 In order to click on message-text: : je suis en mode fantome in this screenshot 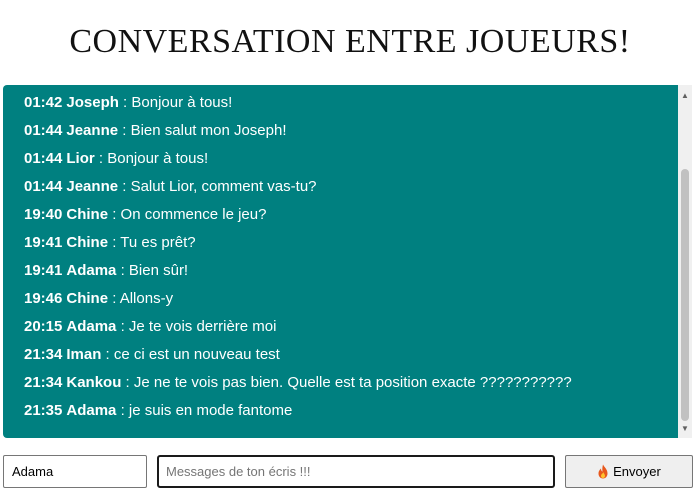, I will do `click(204, 410)`.